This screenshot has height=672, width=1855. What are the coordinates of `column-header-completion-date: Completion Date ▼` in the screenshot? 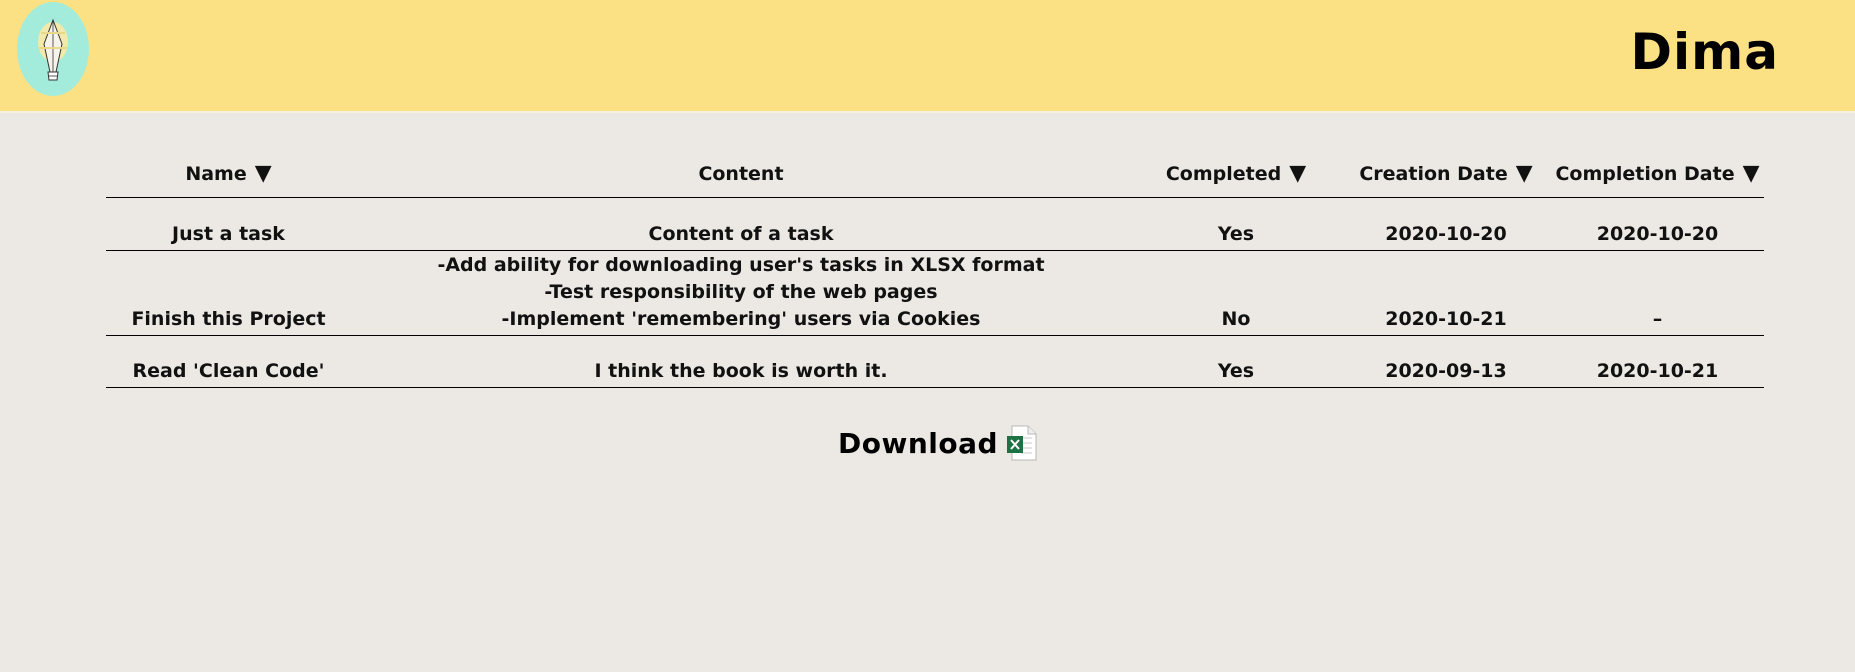 It's located at (1657, 174).